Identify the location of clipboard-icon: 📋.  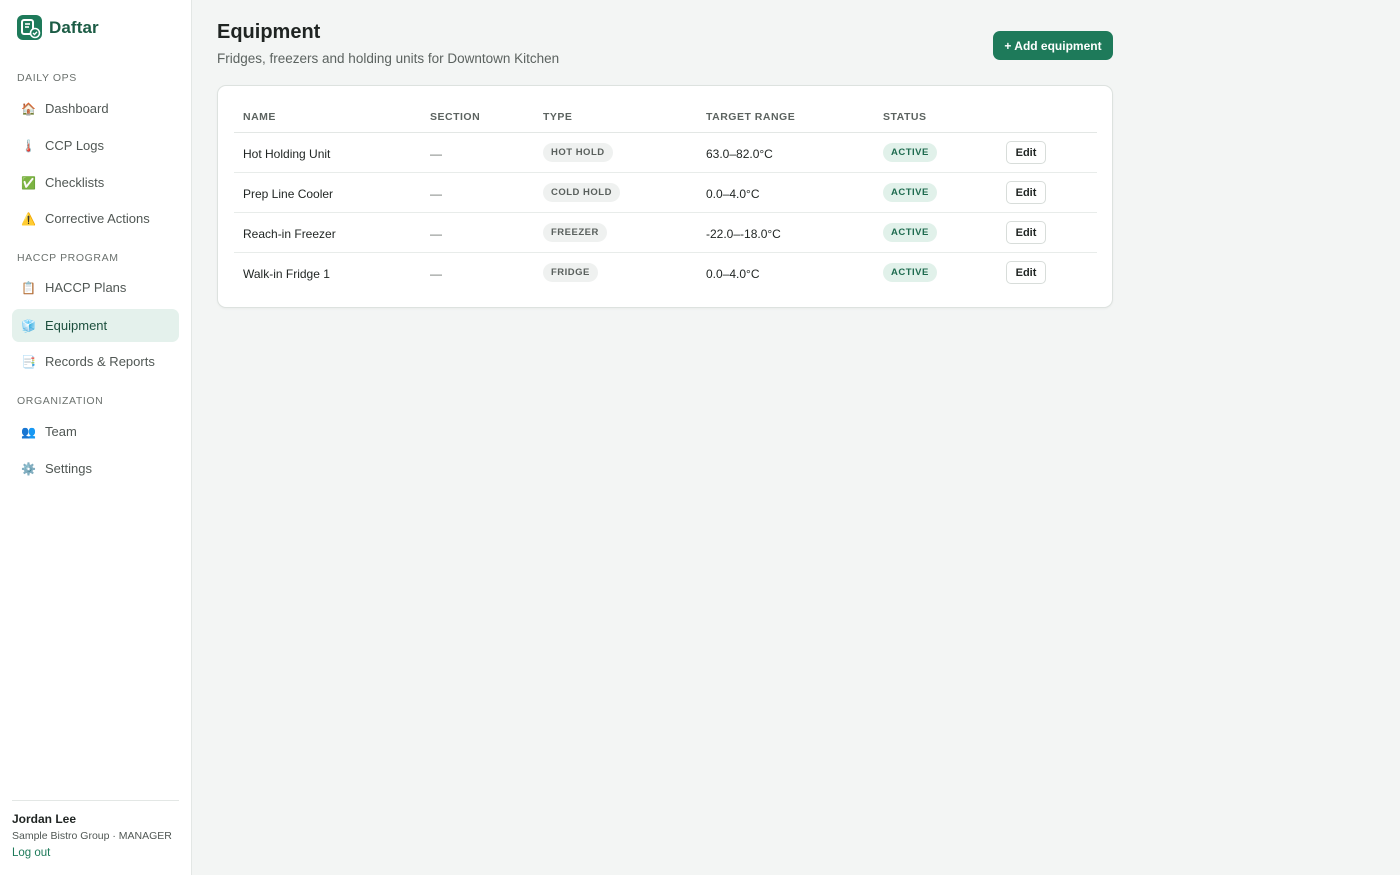
(28, 287).